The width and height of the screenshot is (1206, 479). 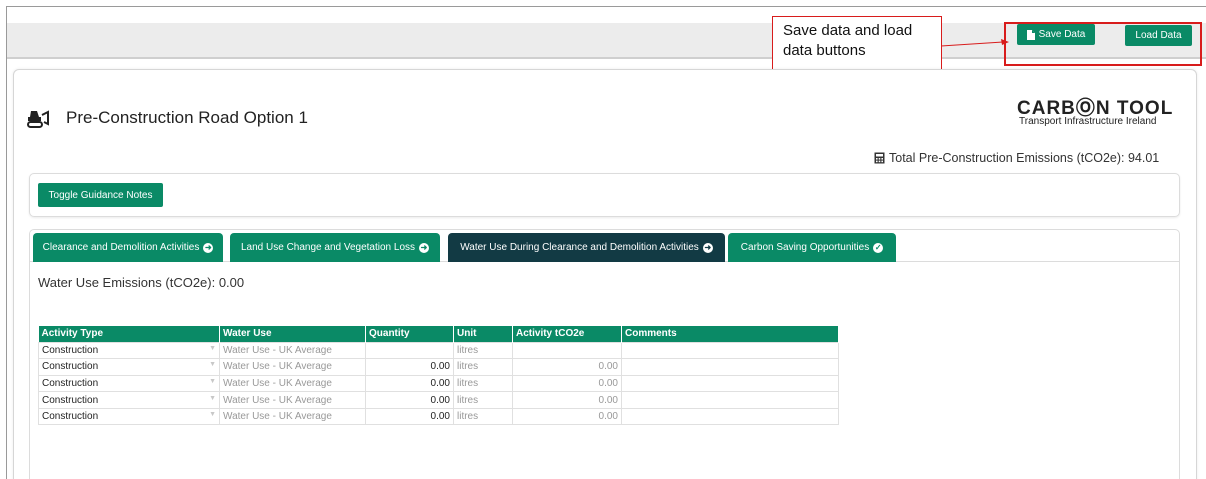 I want to click on annotation-arrow-icon, so click(x=975, y=43).